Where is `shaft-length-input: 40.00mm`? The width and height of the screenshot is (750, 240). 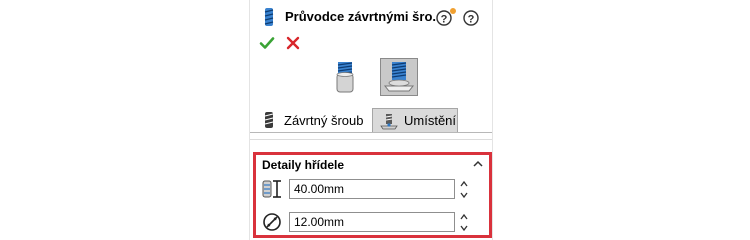
shaft-length-input: 40.00mm is located at coordinates (372, 189).